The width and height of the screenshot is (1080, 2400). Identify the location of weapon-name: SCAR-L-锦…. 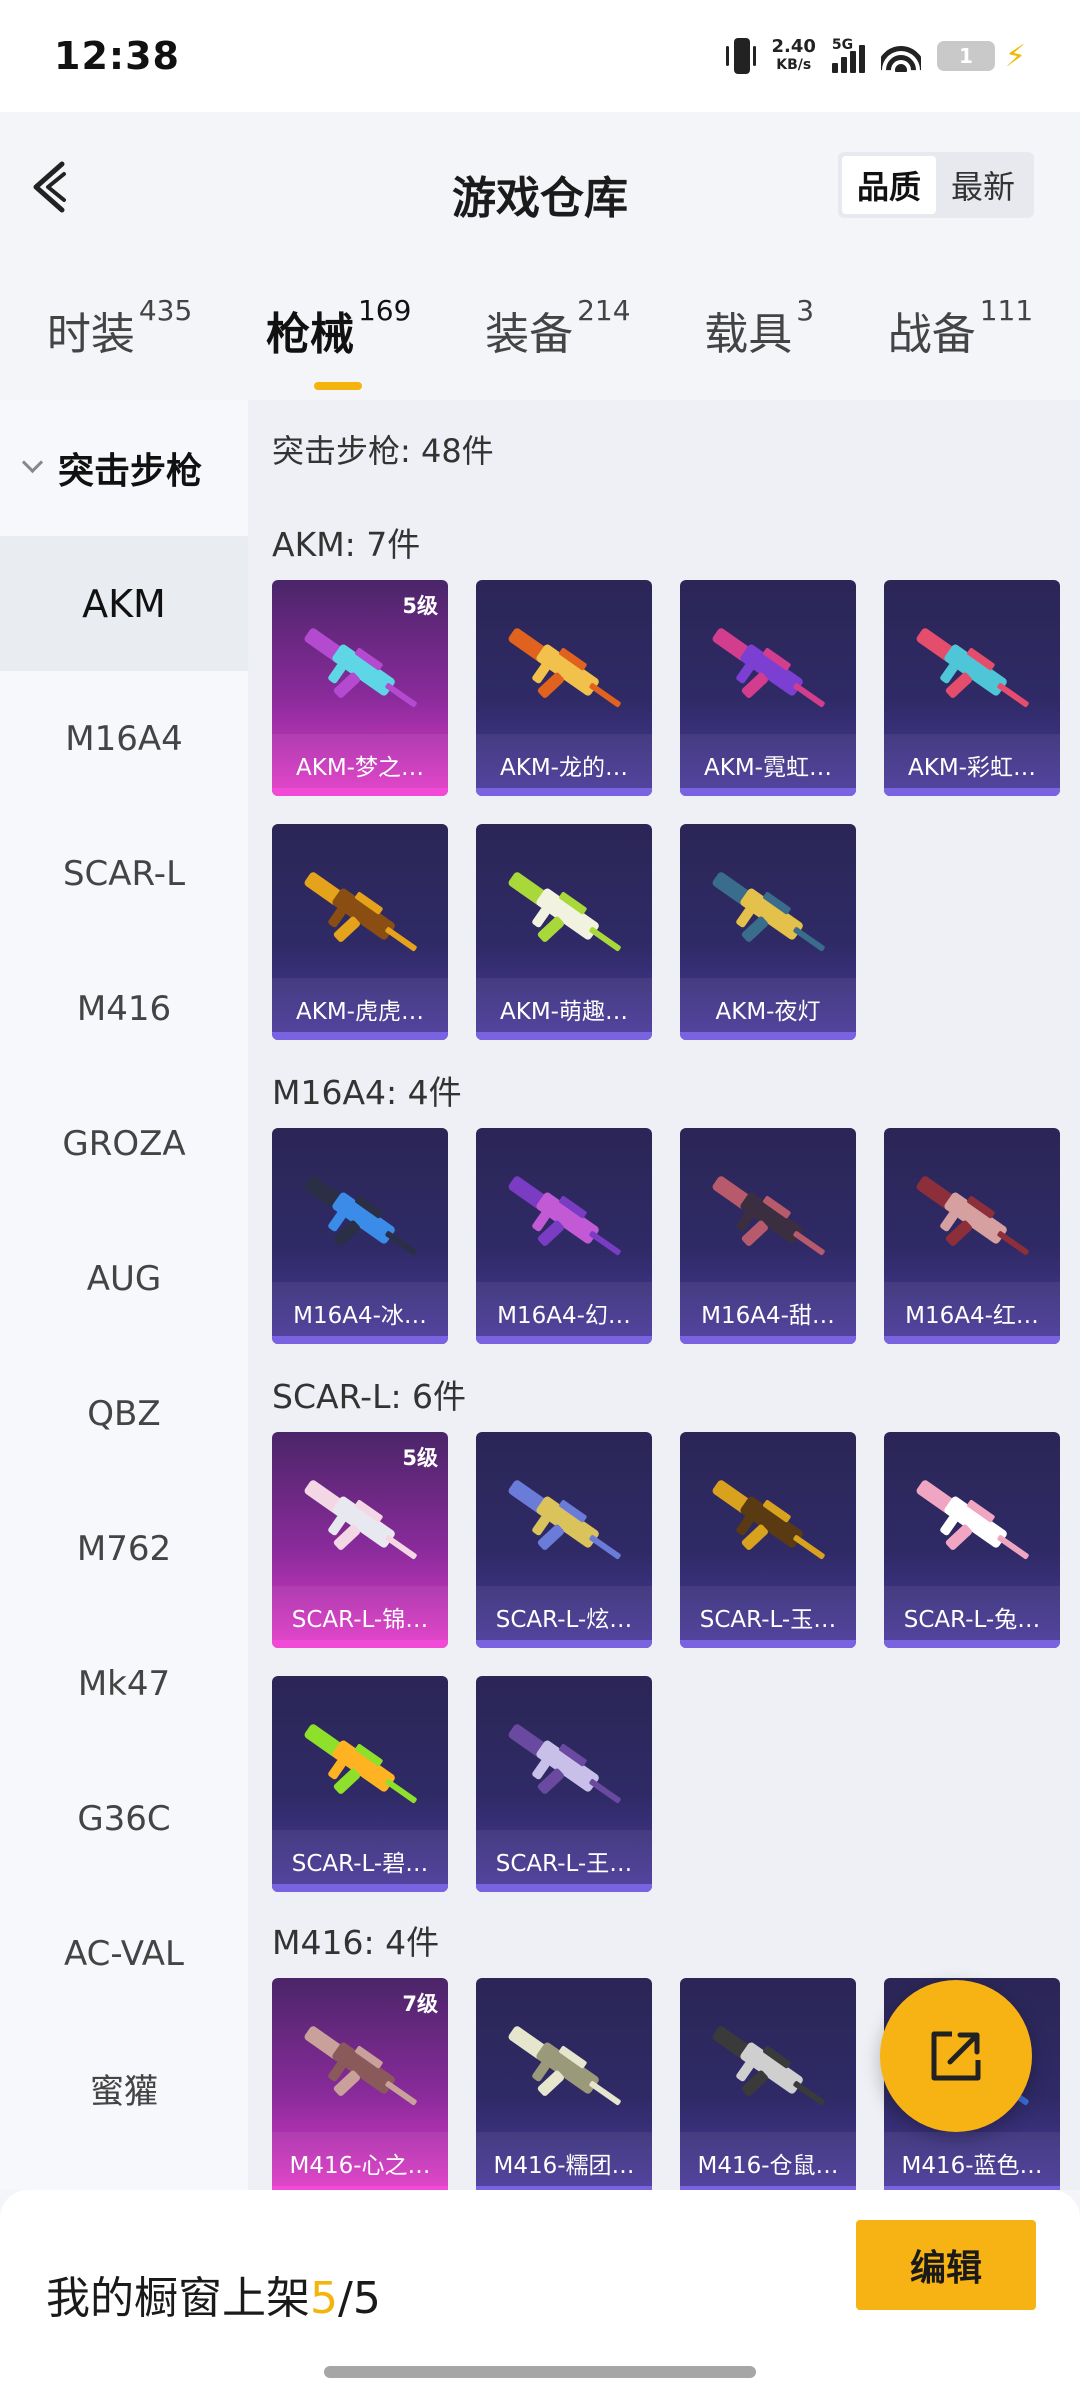
(360, 1620).